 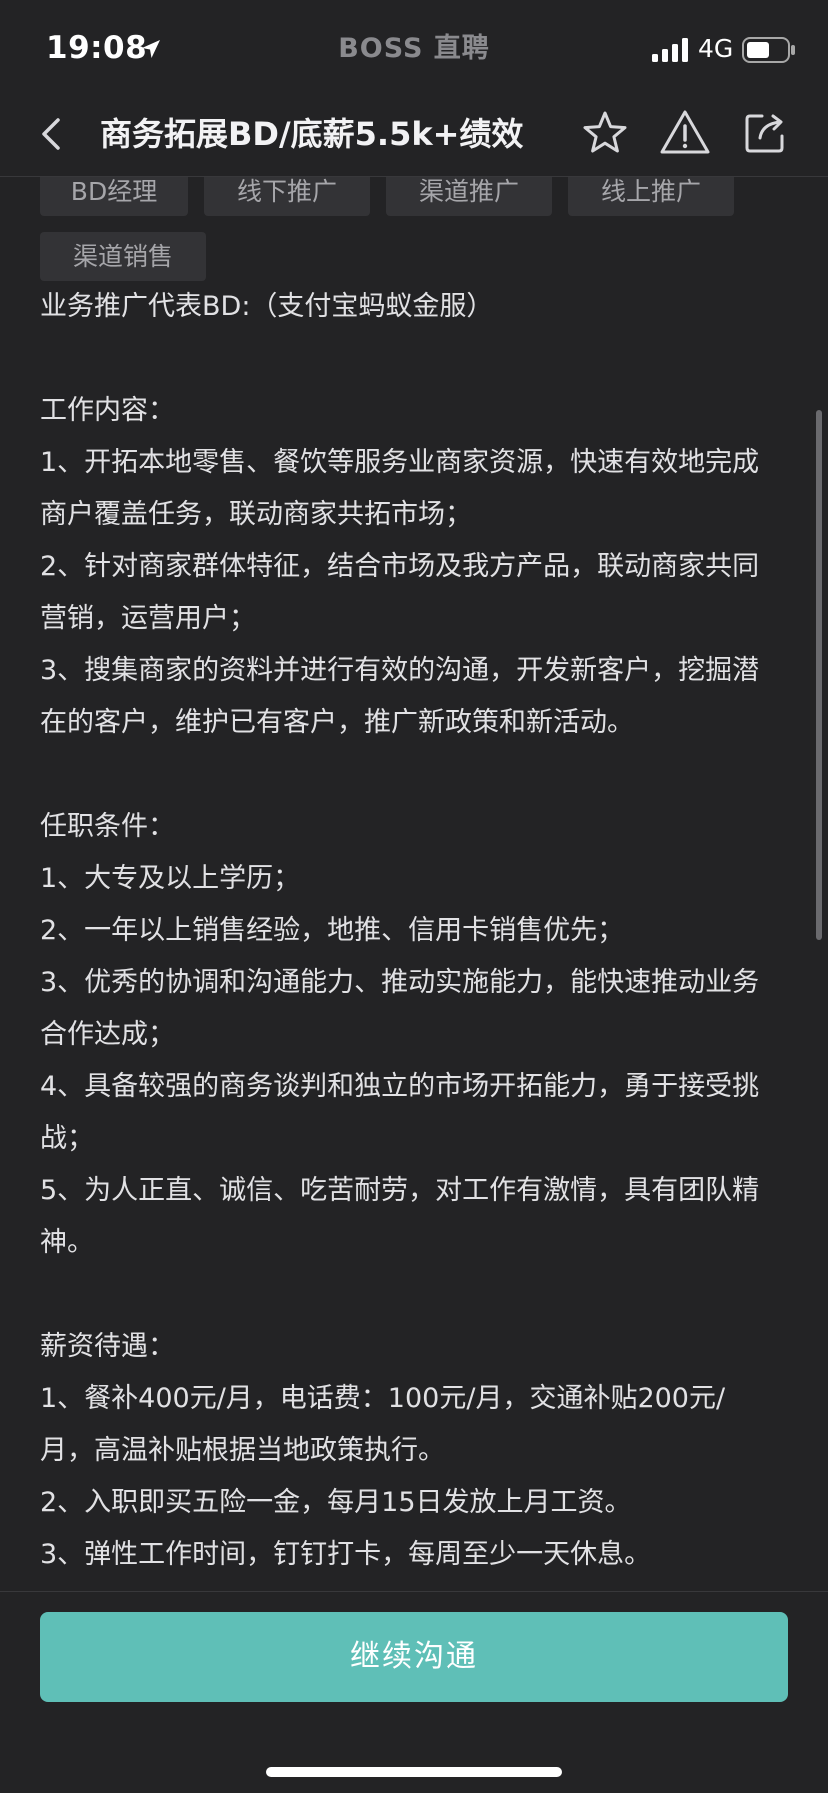 I want to click on description-line: 1、开拓本地零售、餐饮等服务业商家资源，快速有效地完成, so click(x=400, y=462).